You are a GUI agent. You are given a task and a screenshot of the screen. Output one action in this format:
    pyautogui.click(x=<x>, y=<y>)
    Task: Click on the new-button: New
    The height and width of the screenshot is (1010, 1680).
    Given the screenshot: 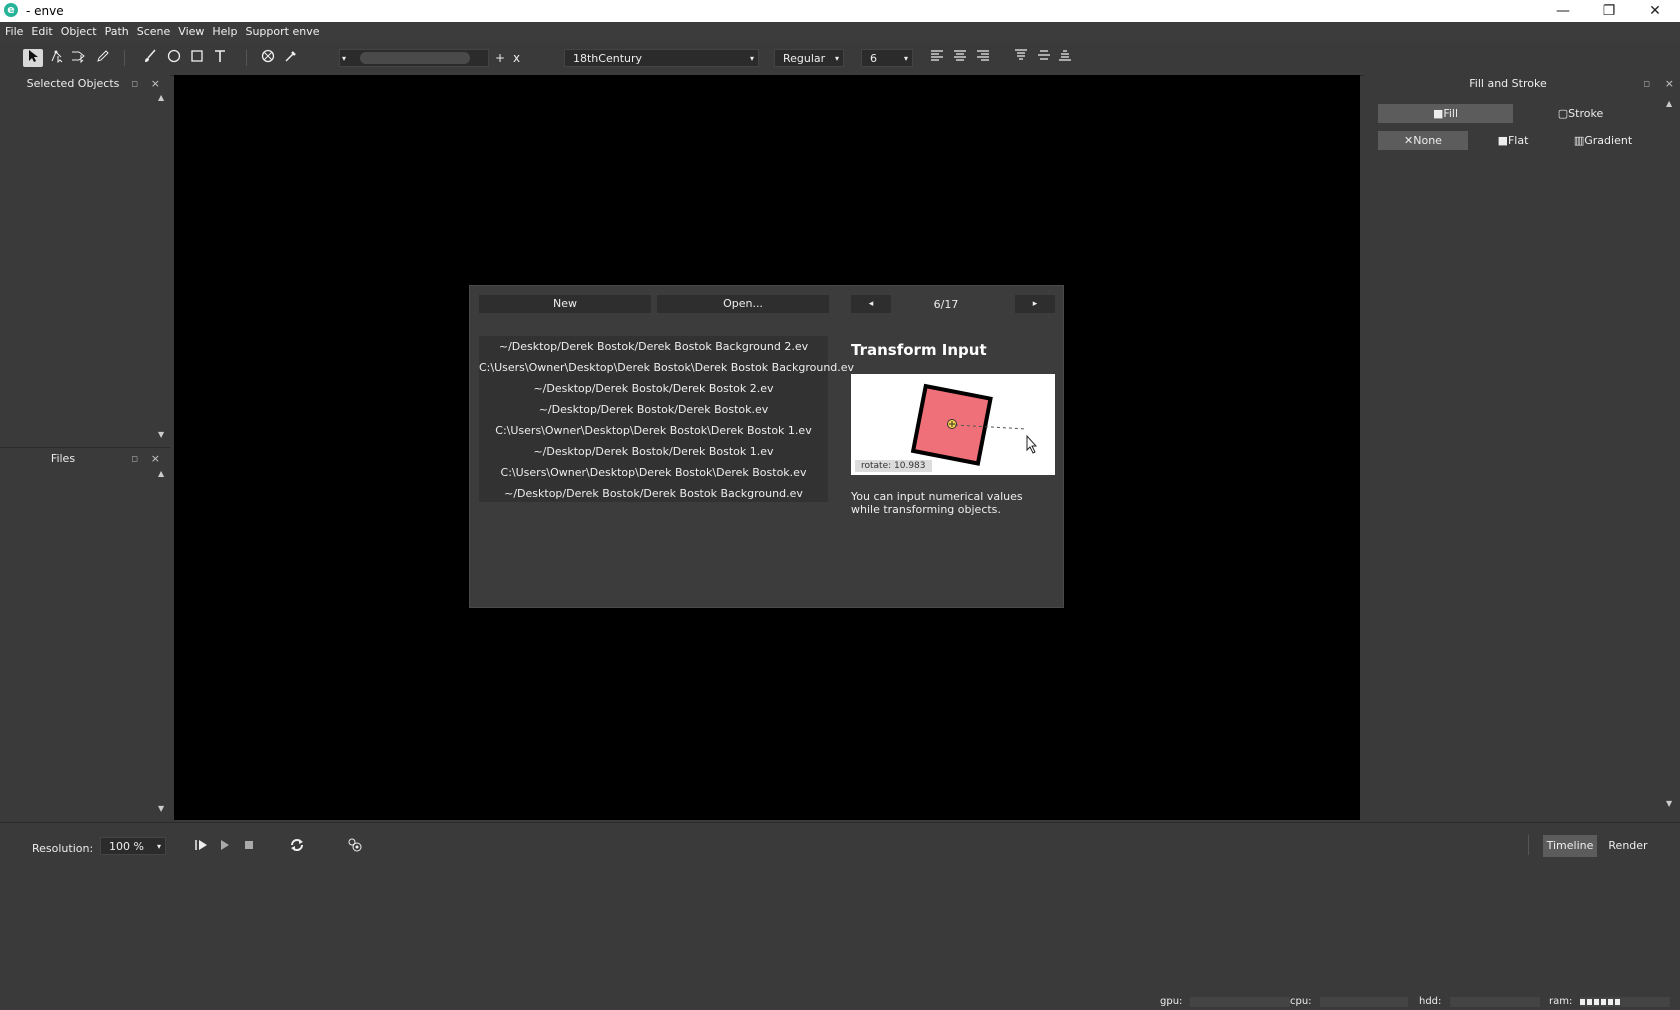 What is the action you would take?
    pyautogui.click(x=565, y=304)
    